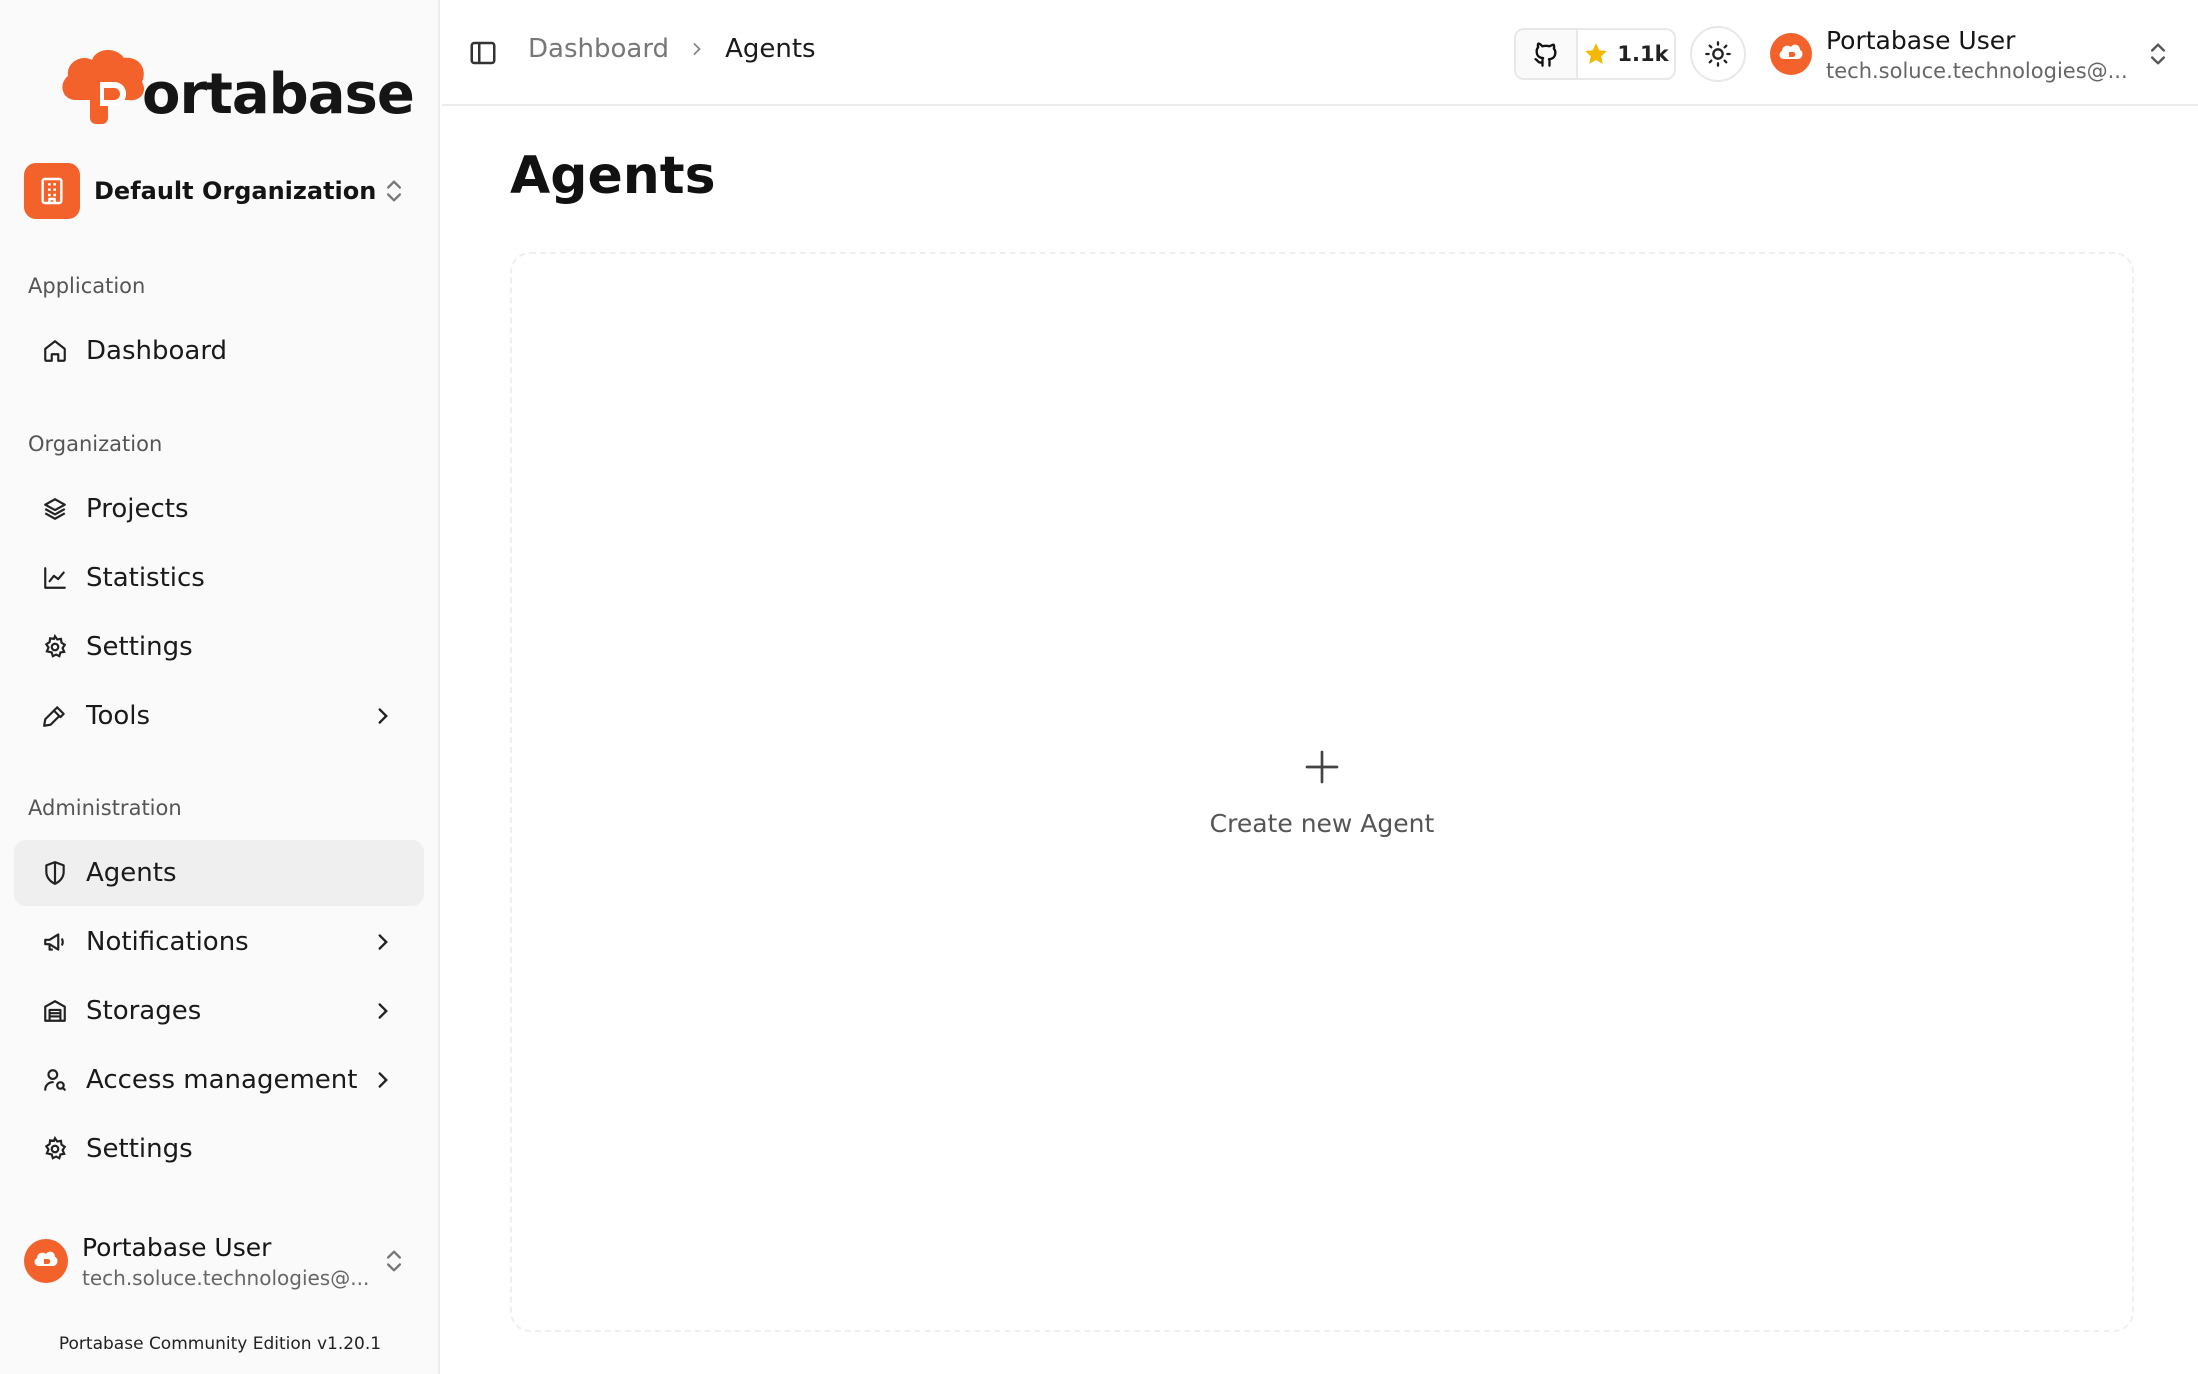 The width and height of the screenshot is (2198, 1374). I want to click on theme-toggle-button, so click(1718, 54).